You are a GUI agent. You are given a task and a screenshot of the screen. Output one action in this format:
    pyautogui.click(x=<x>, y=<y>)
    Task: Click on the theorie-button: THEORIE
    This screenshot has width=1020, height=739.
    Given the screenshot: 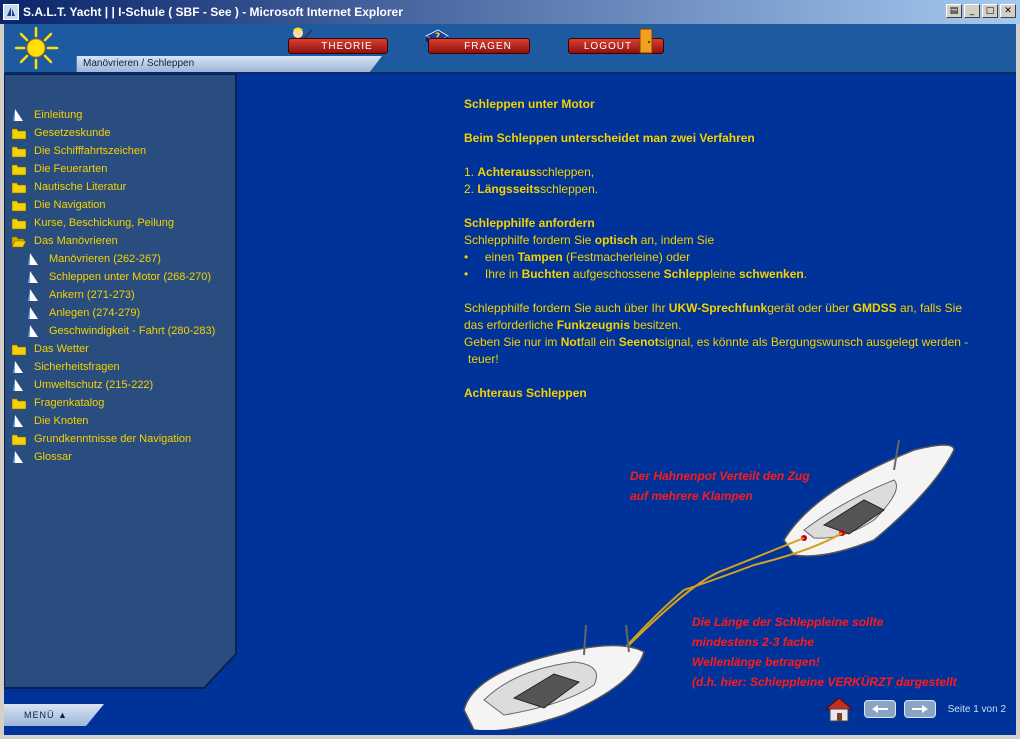 What is the action you would take?
    pyautogui.click(x=338, y=46)
    